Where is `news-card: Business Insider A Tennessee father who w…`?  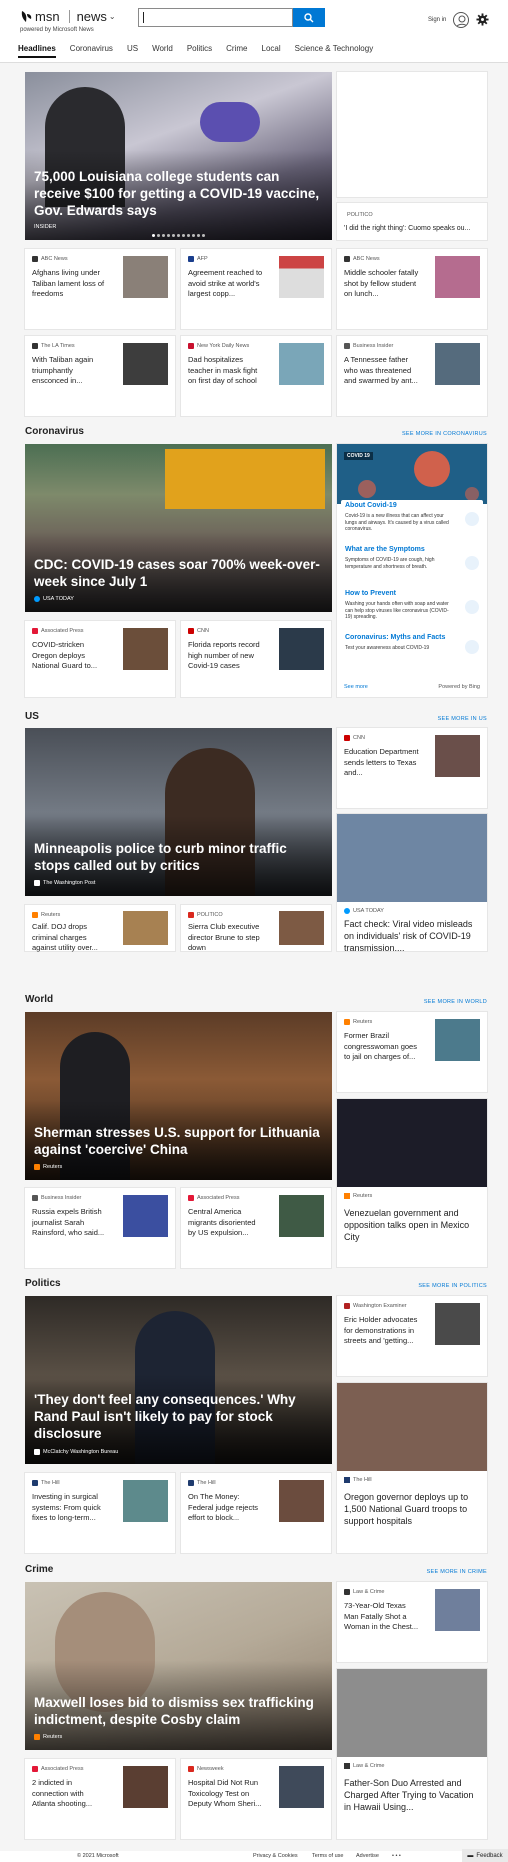
news-card: Business Insider A Tennessee father who w… is located at coordinates (412, 376).